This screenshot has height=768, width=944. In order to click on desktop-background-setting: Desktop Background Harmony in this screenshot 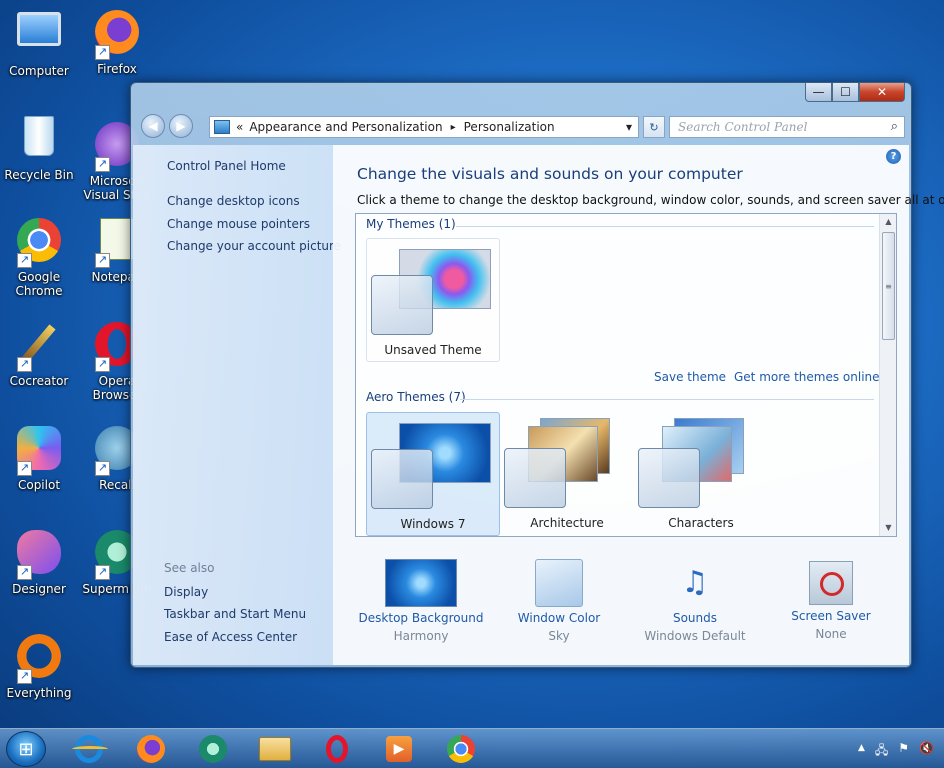, I will do `click(421, 601)`.